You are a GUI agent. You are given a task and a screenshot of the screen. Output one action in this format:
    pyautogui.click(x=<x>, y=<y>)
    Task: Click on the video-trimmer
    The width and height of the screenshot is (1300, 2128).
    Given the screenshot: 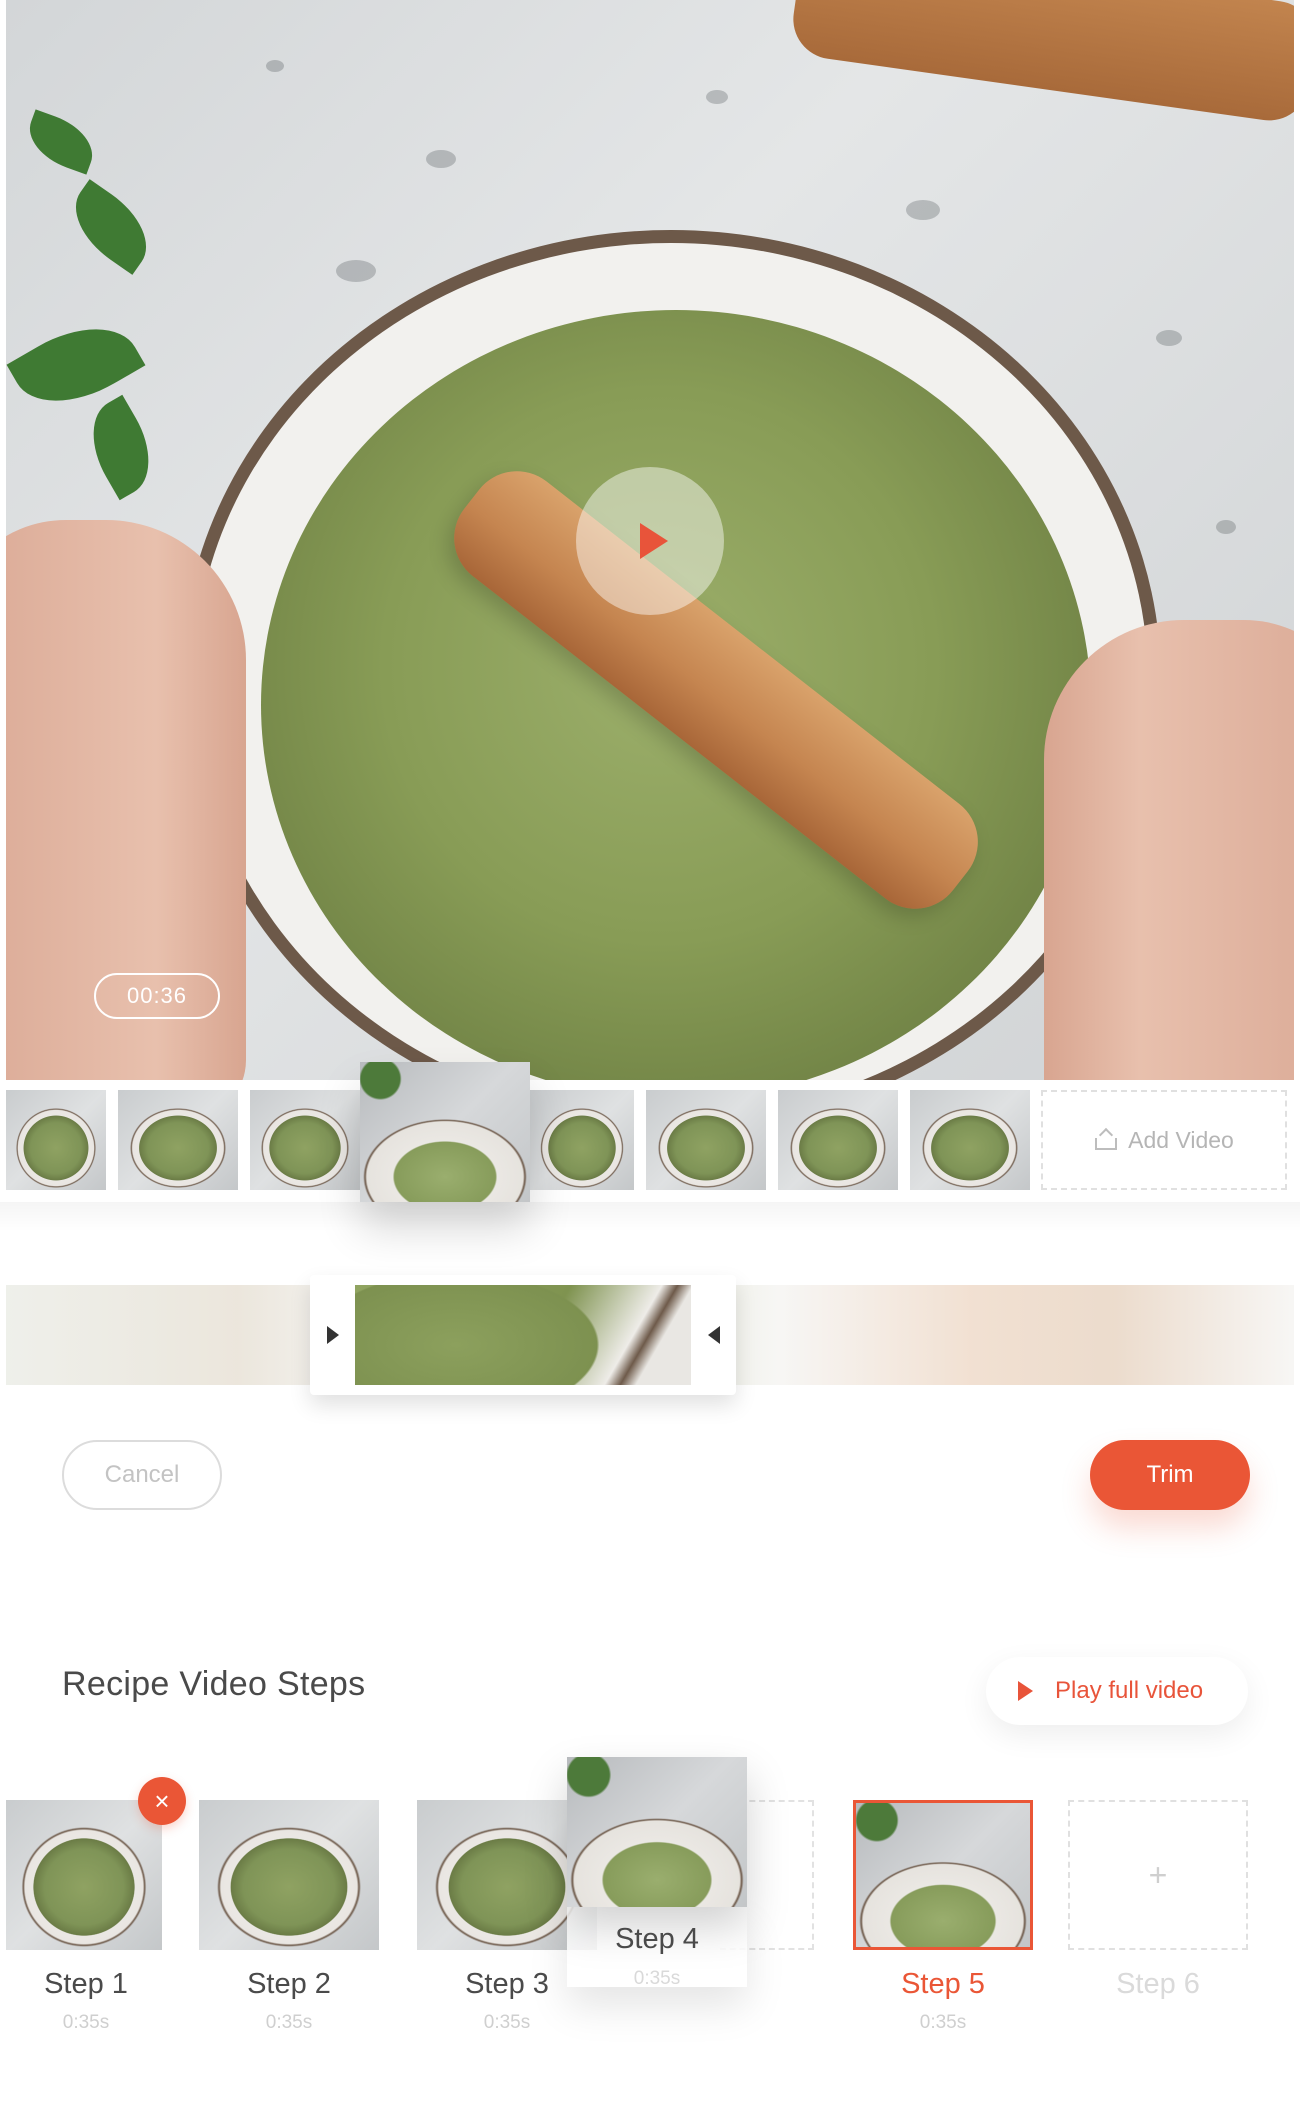 What is the action you would take?
    pyautogui.click(x=650, y=1335)
    